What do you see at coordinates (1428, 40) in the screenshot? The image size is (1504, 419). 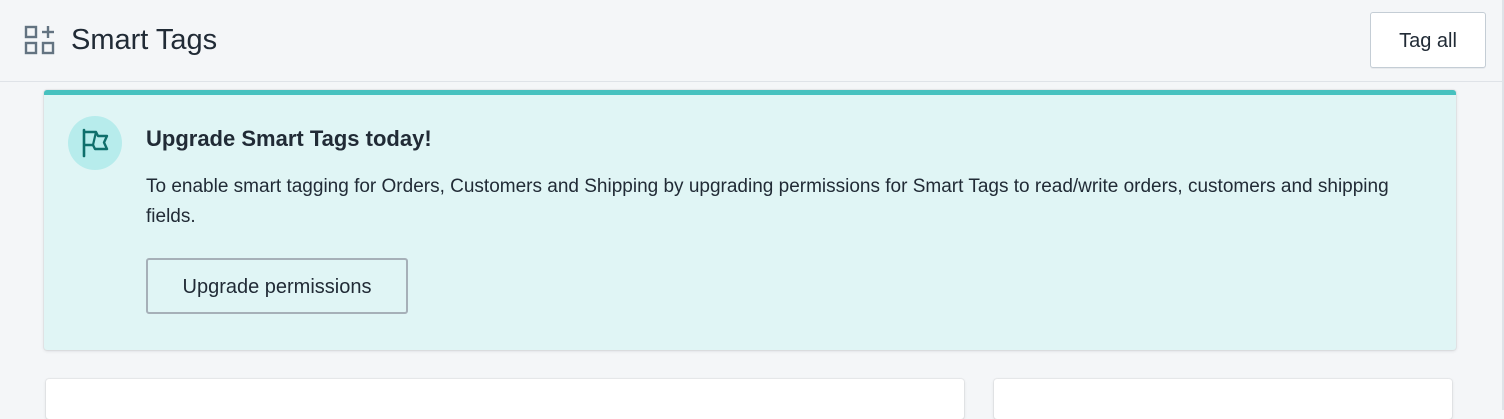 I see `tag-all-button: Tag all` at bounding box center [1428, 40].